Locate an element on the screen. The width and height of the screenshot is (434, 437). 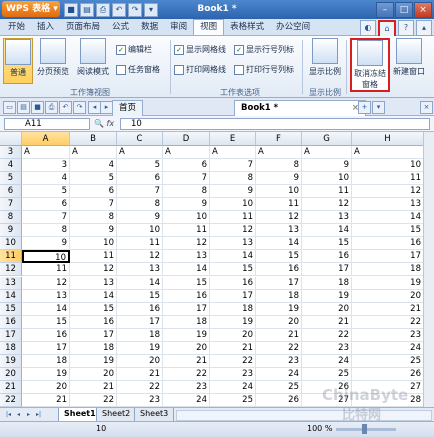
row-header: 8 is located at coordinates (11, 218).